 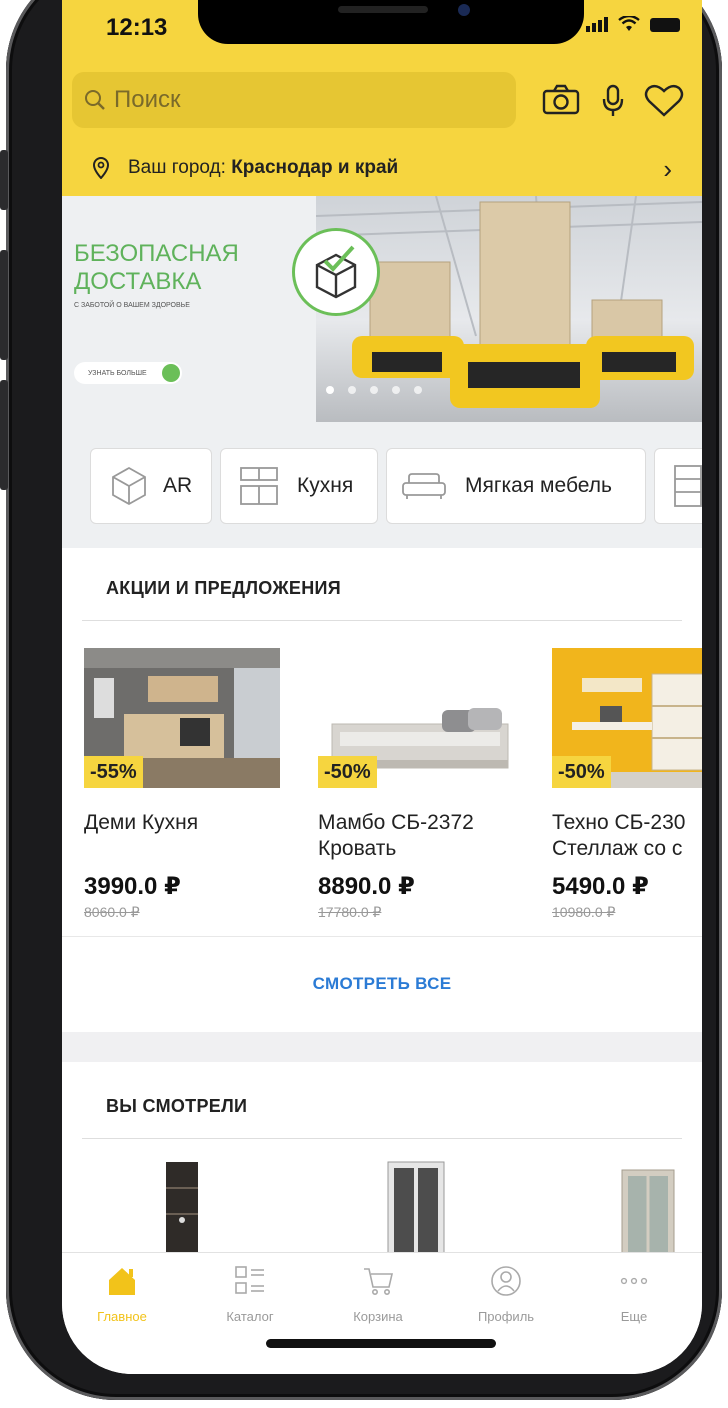 What do you see at coordinates (416, 1206) in the screenshot?
I see `viewed-product-glass-cabinet` at bounding box center [416, 1206].